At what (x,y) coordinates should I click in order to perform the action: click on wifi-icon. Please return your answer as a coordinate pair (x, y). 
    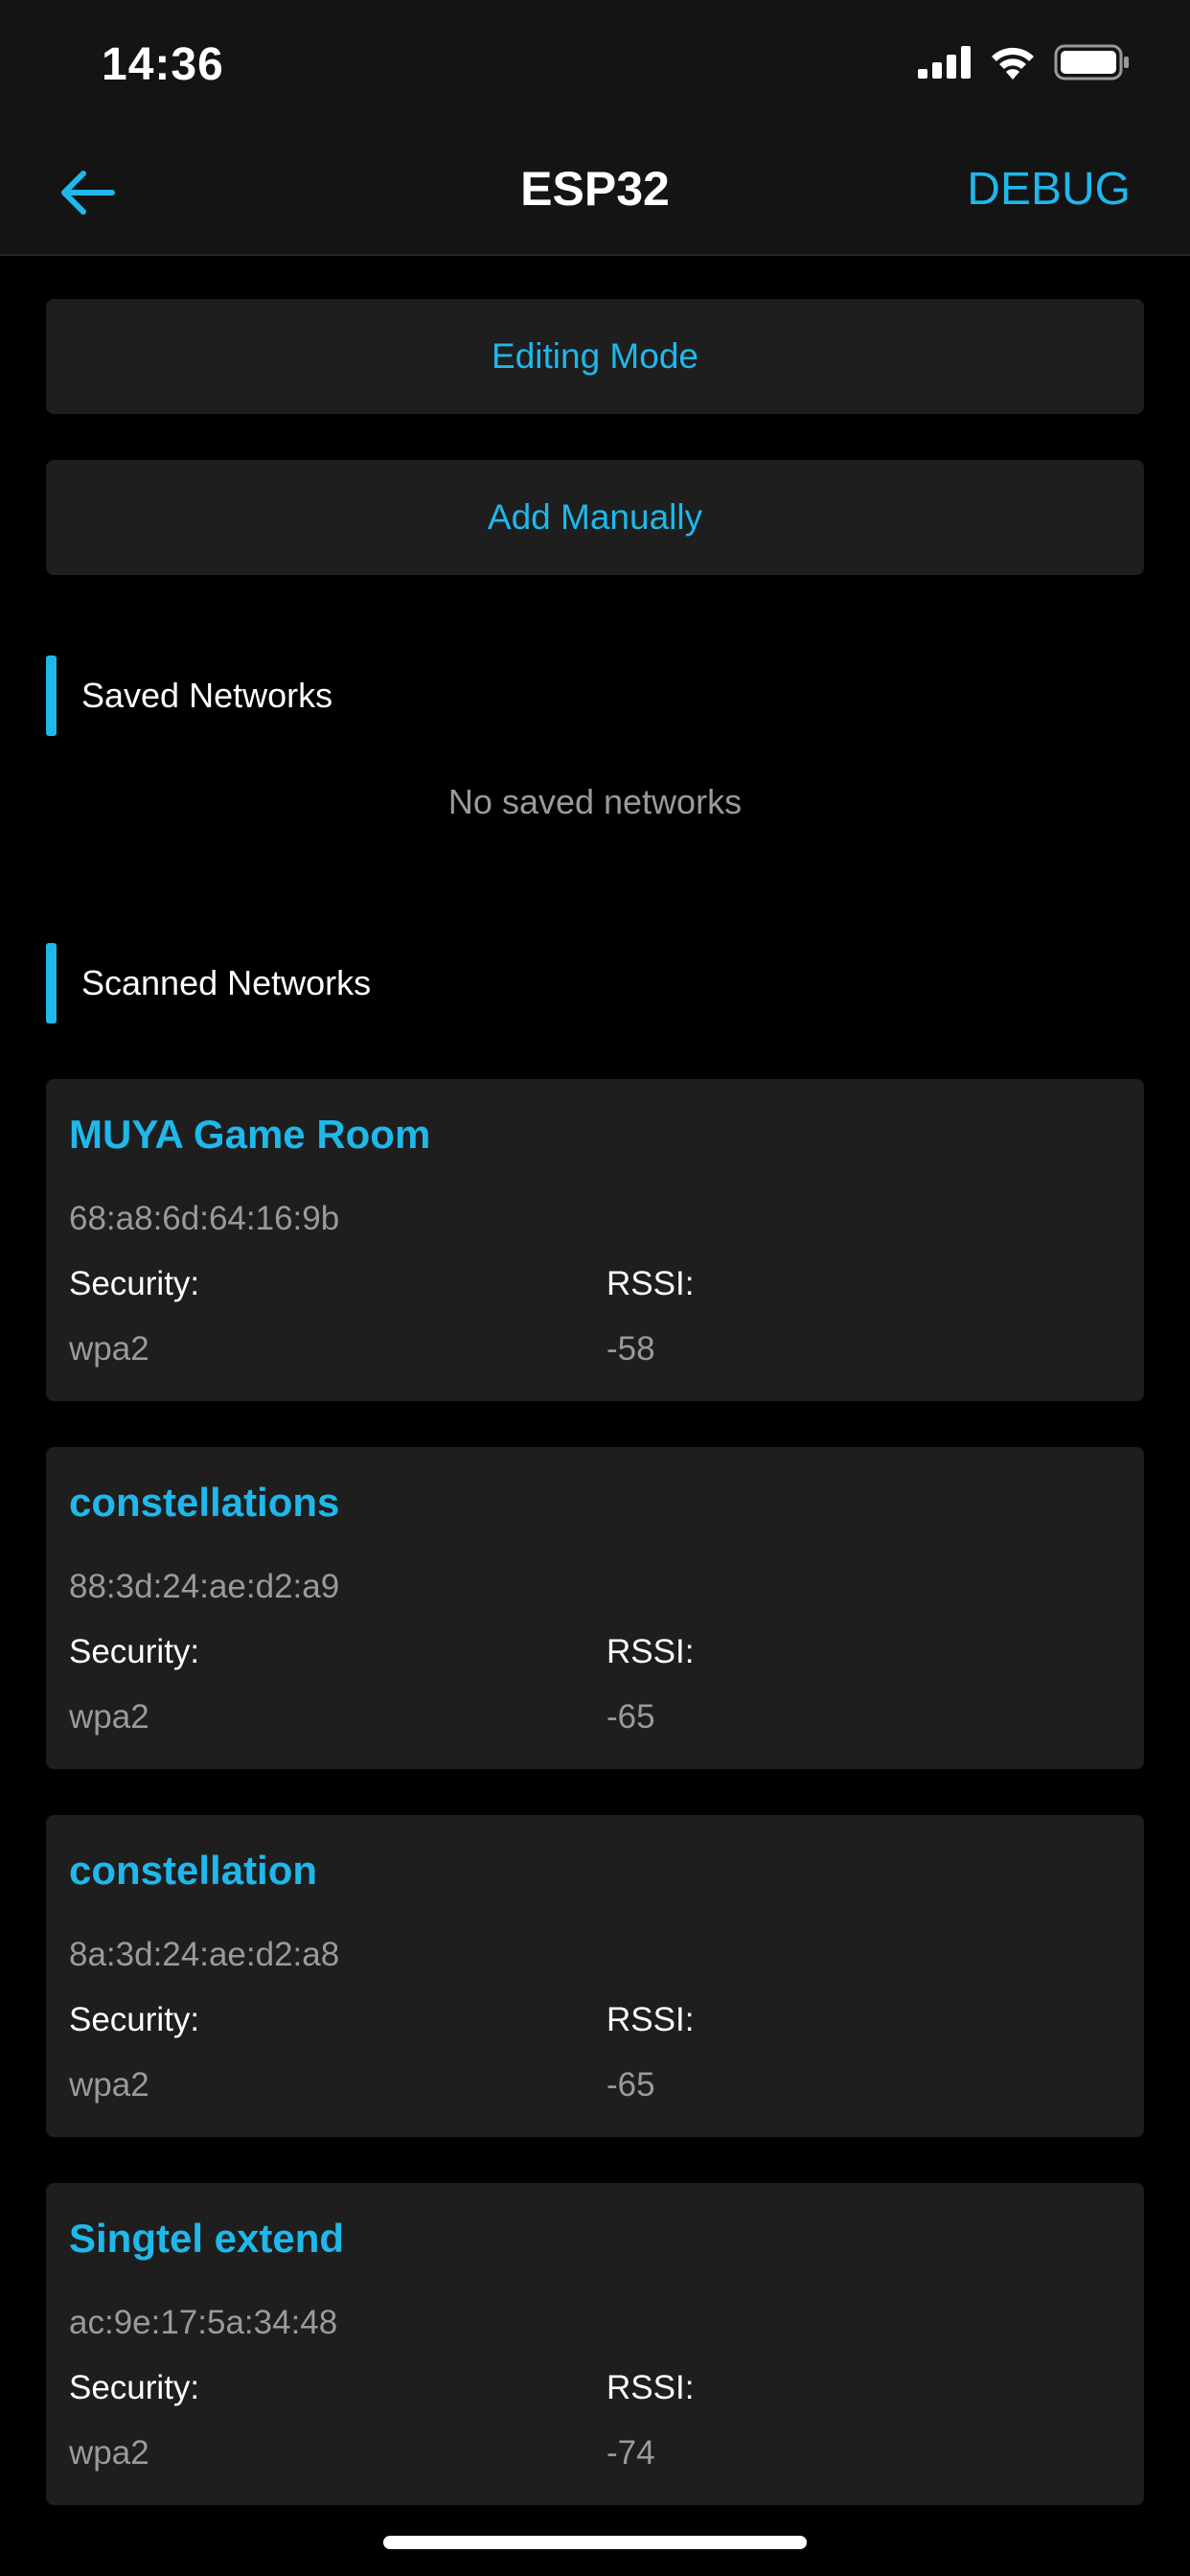
    Looking at the image, I should click on (1013, 63).